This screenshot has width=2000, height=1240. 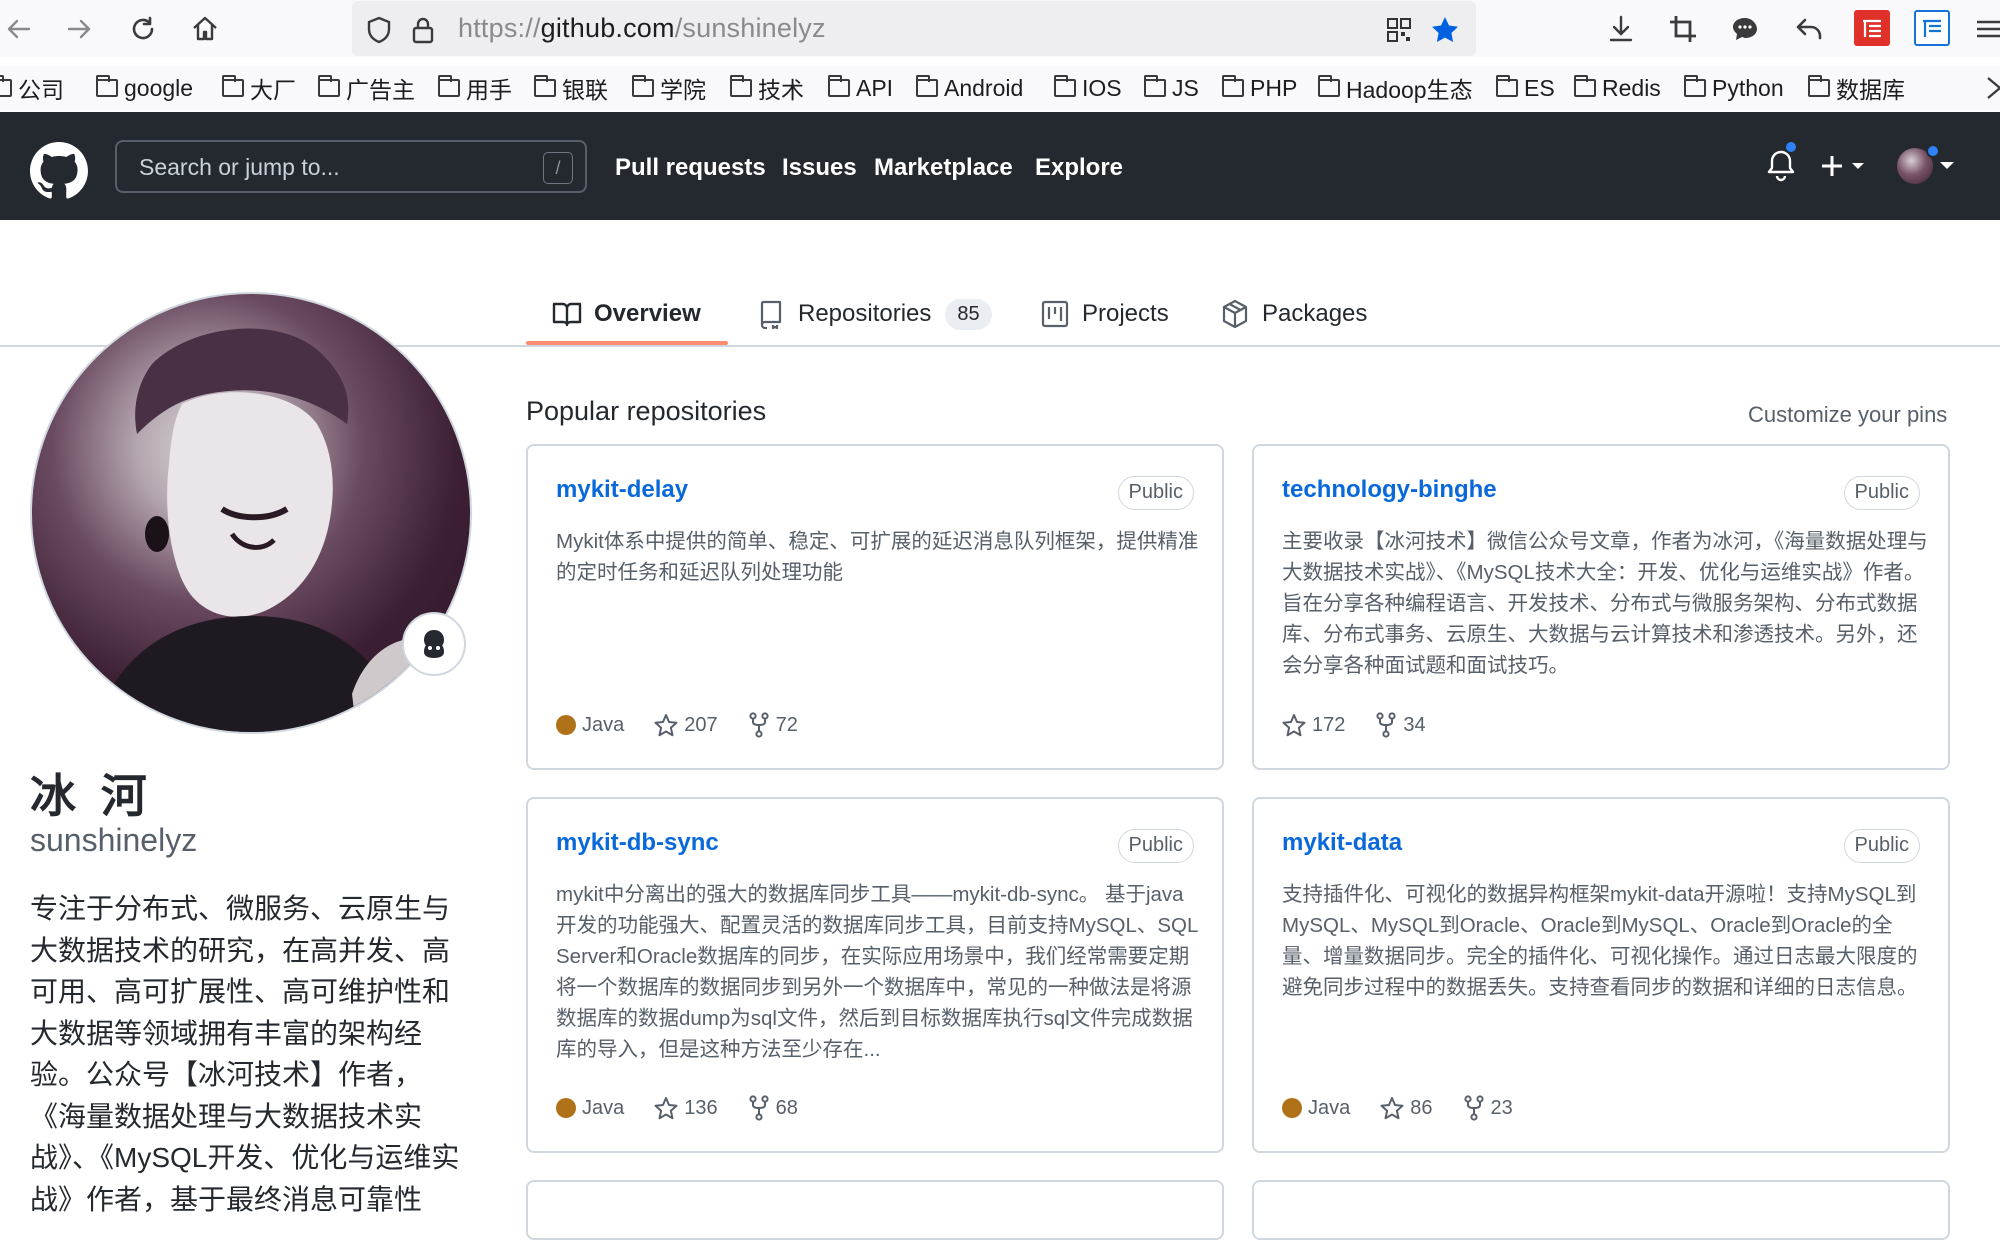 I want to click on repo-name-link: technology-binghe, so click(x=1389, y=490).